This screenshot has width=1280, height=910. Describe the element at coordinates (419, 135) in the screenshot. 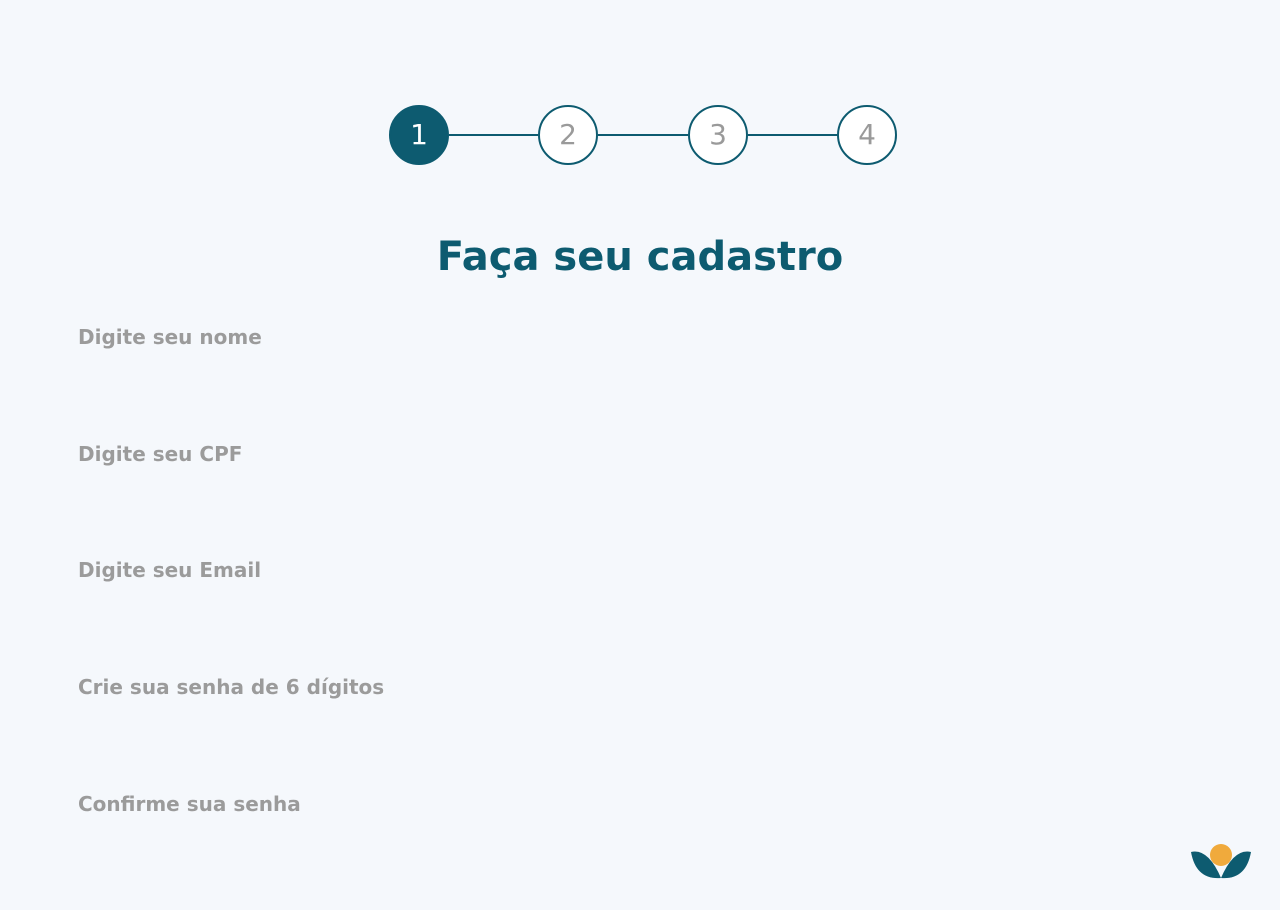

I see `step-1: 1` at that location.